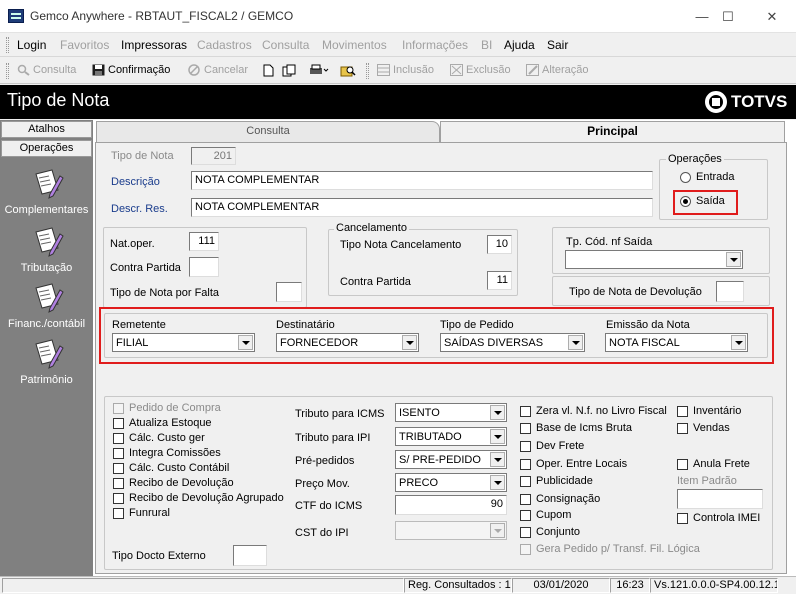 This screenshot has width=796, height=594. I want to click on menu-login: Login, so click(31, 45).